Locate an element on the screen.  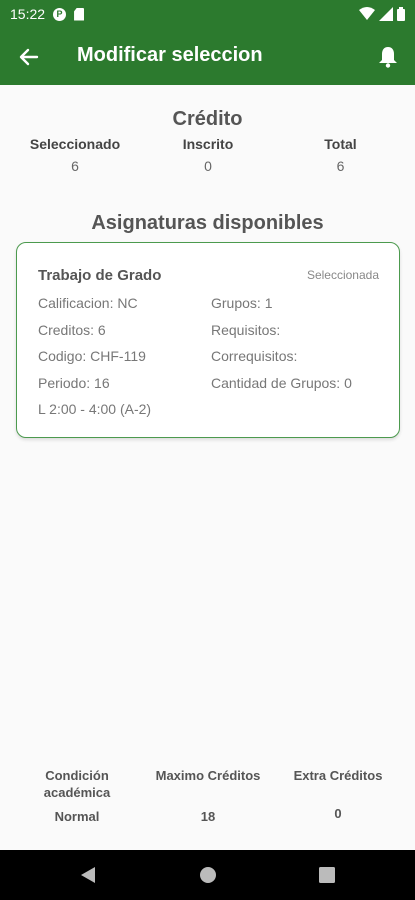
subject-cantidad-grupos: Cantidad de Grupos: 0 is located at coordinates (281, 383).